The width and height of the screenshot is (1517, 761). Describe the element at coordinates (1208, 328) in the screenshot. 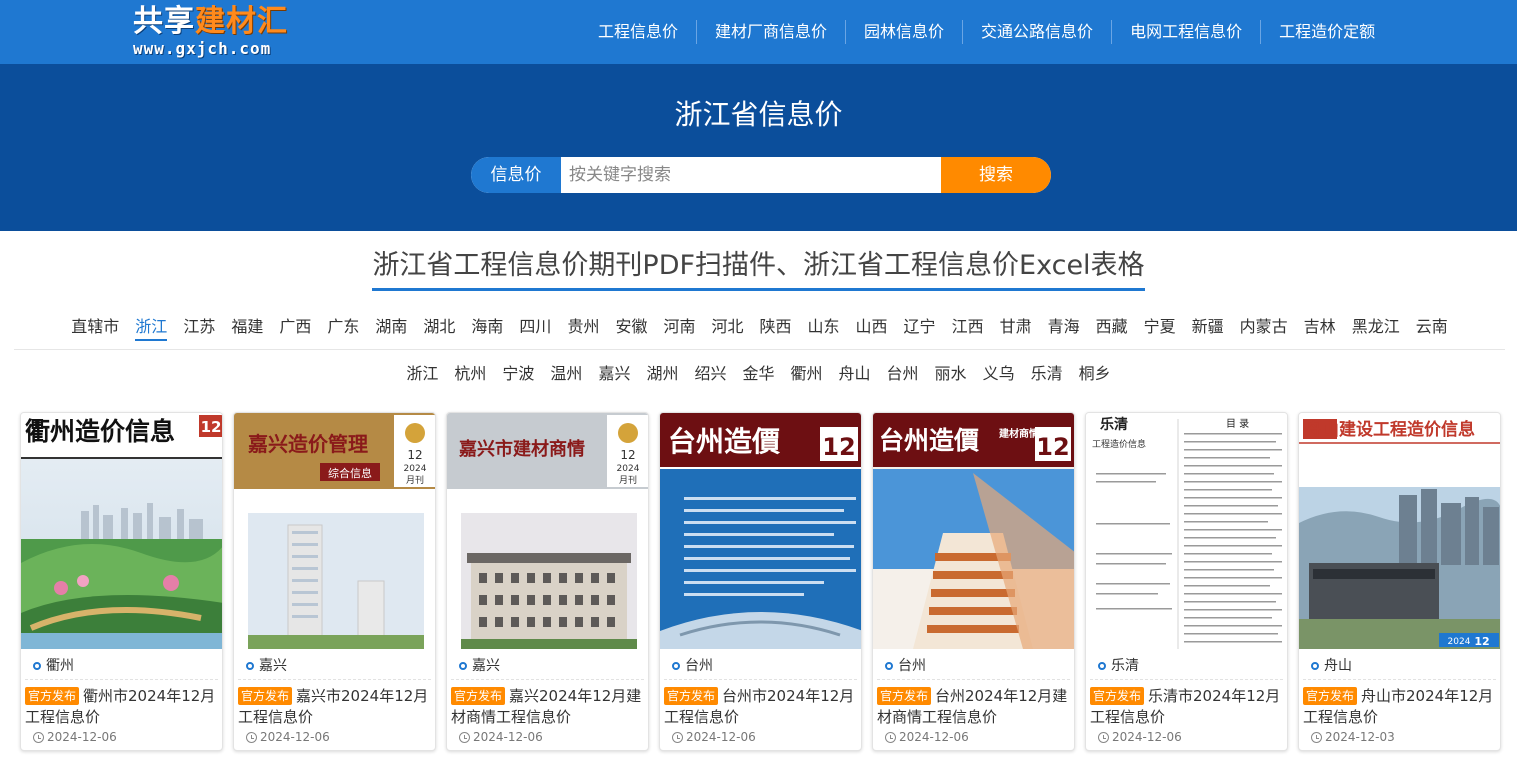

I see `province-tab: 新疆` at that location.